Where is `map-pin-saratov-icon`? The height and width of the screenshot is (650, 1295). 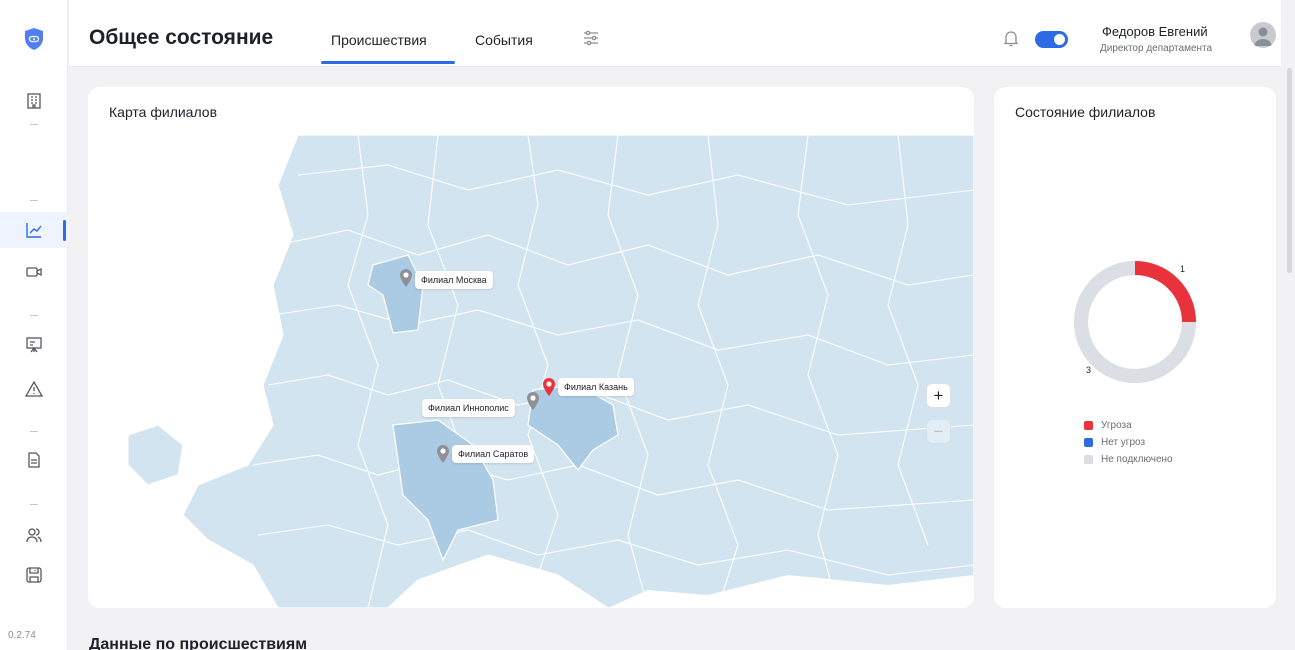 map-pin-saratov-icon is located at coordinates (443, 454).